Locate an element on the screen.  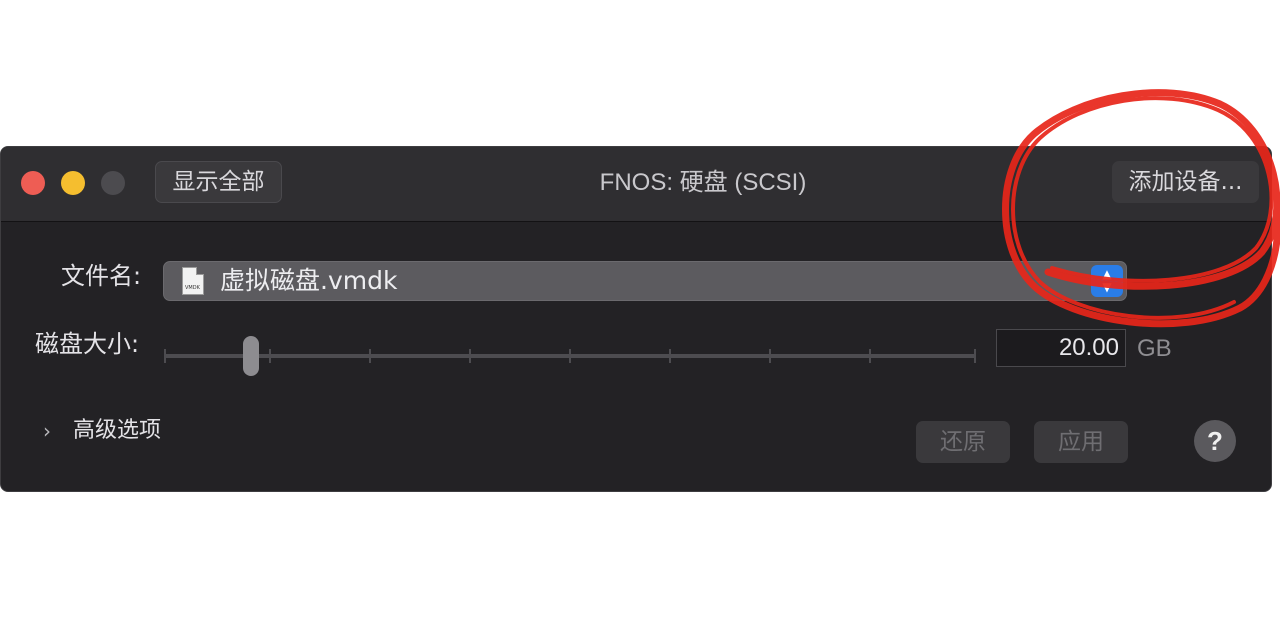
advanced-options-label: 高级选项 is located at coordinates (117, 430).